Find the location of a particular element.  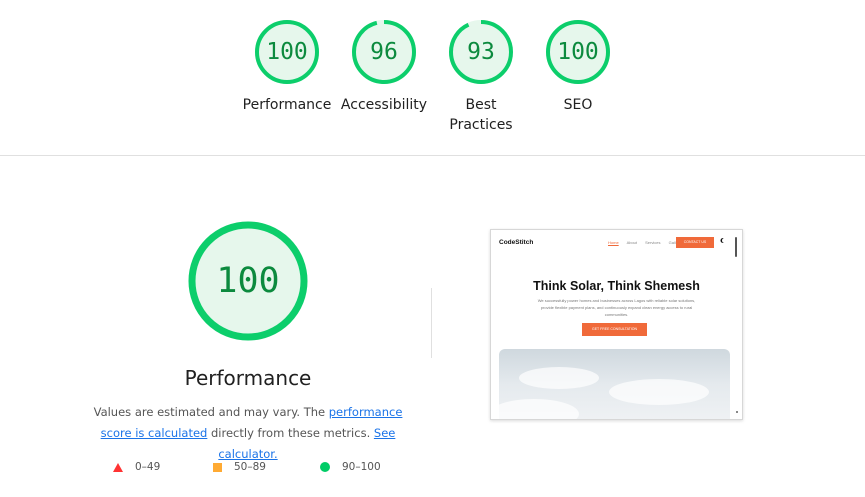

best-practices-label: Best Practices is located at coordinates (481, 115).